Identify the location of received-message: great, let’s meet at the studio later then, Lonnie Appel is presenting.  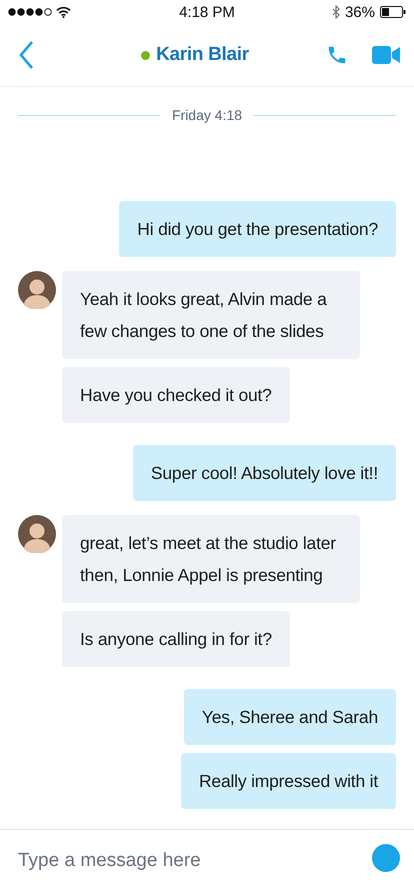
(211, 559).